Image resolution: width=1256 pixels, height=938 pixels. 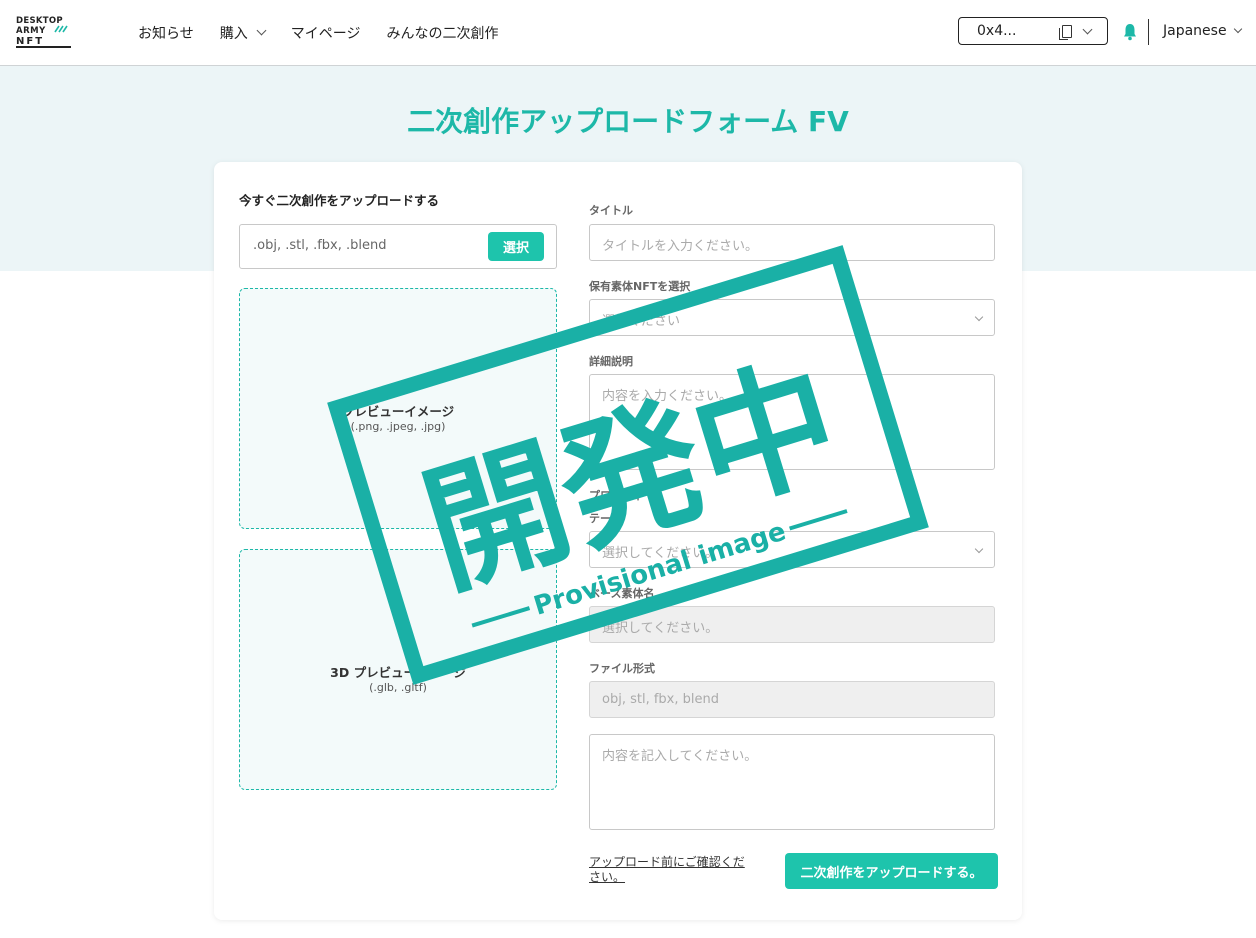 What do you see at coordinates (680, 246) in the screenshot?
I see `title-placeholder: タイトルを入力ください。` at bounding box center [680, 246].